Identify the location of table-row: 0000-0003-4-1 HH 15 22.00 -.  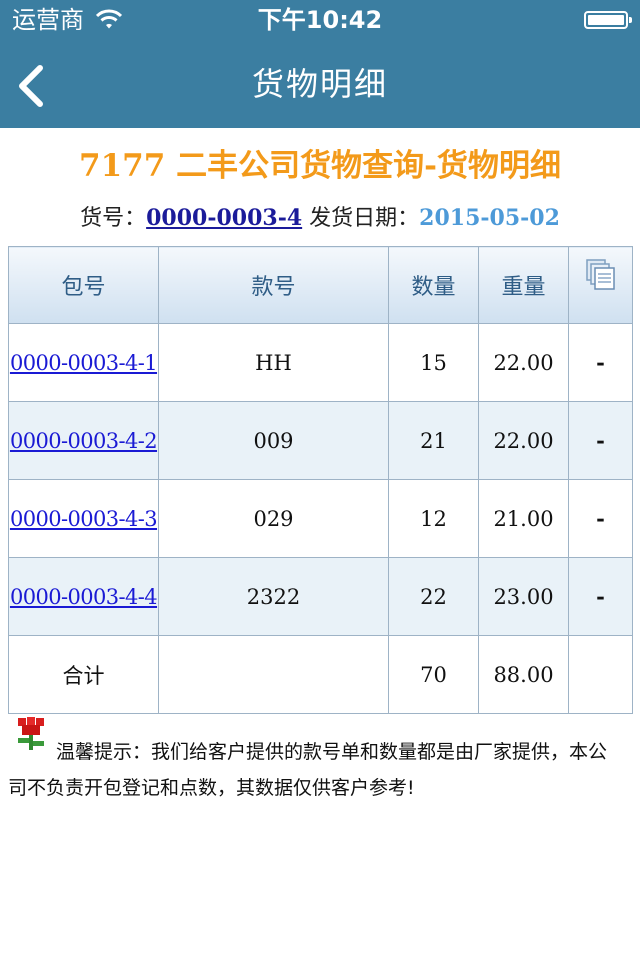
(320, 362).